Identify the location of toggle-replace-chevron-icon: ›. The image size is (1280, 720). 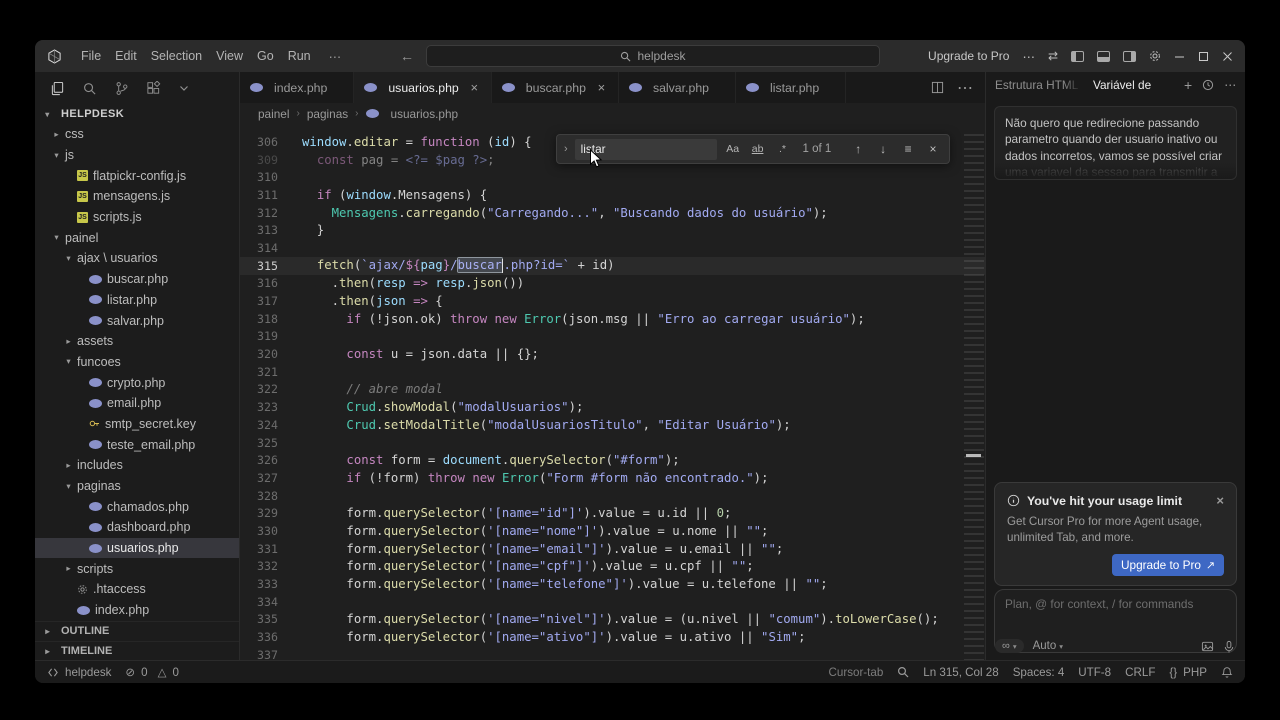
(566, 149).